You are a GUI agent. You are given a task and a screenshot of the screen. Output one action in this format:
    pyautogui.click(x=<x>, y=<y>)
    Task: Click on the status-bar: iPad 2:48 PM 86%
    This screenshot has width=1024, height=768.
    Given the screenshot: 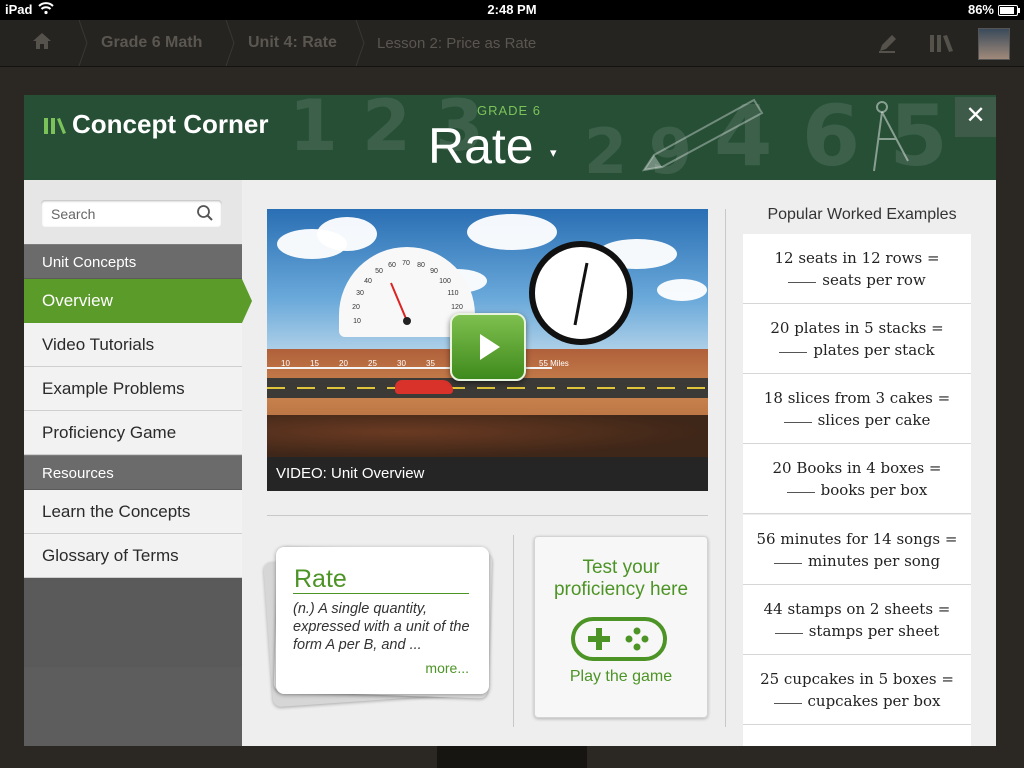 What is the action you would take?
    pyautogui.click(x=512, y=10)
    